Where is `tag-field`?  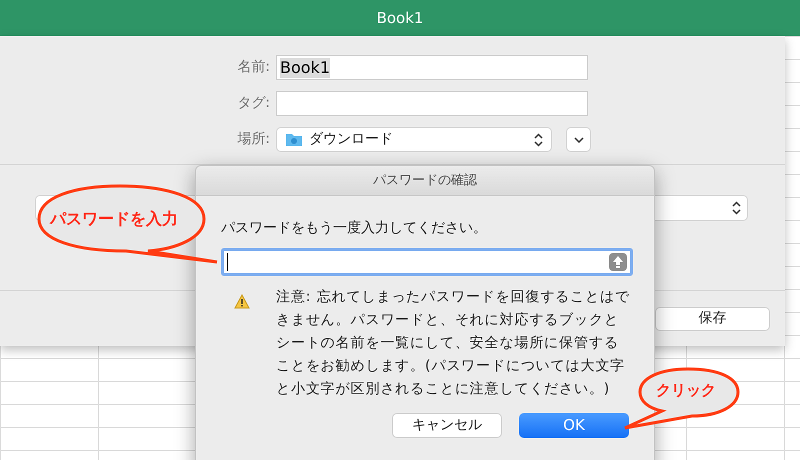
tag-field is located at coordinates (432, 103).